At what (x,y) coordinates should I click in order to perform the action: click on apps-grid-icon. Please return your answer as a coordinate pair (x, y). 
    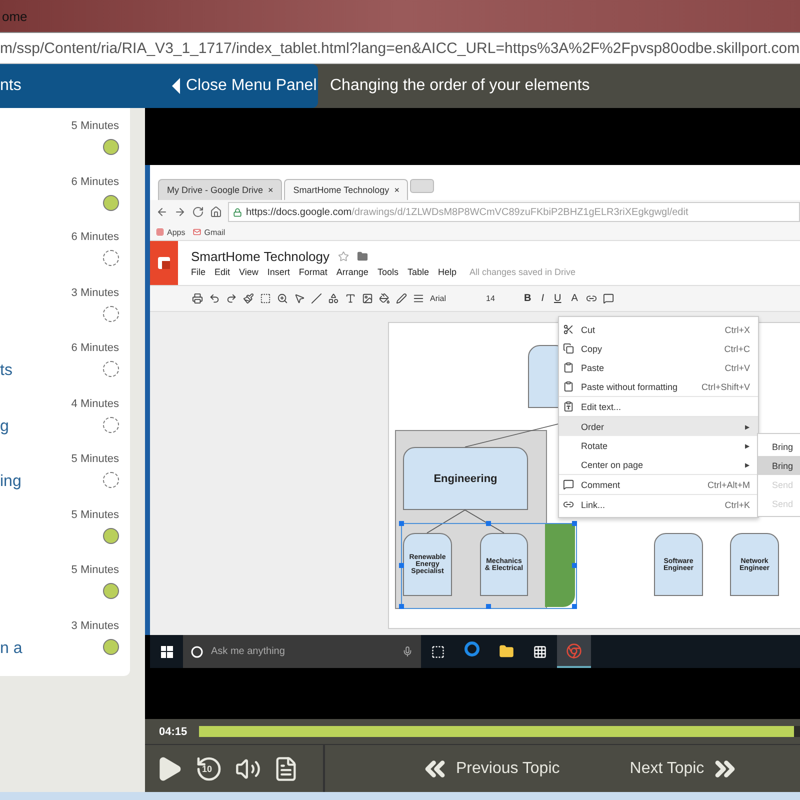
    Looking at the image, I should click on (160, 232).